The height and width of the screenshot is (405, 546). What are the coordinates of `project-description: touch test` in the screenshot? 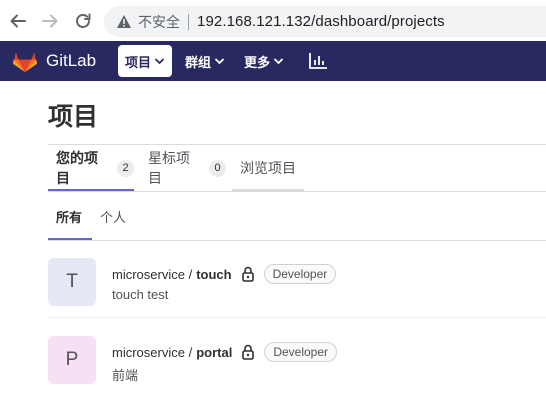 It's located at (140, 294).